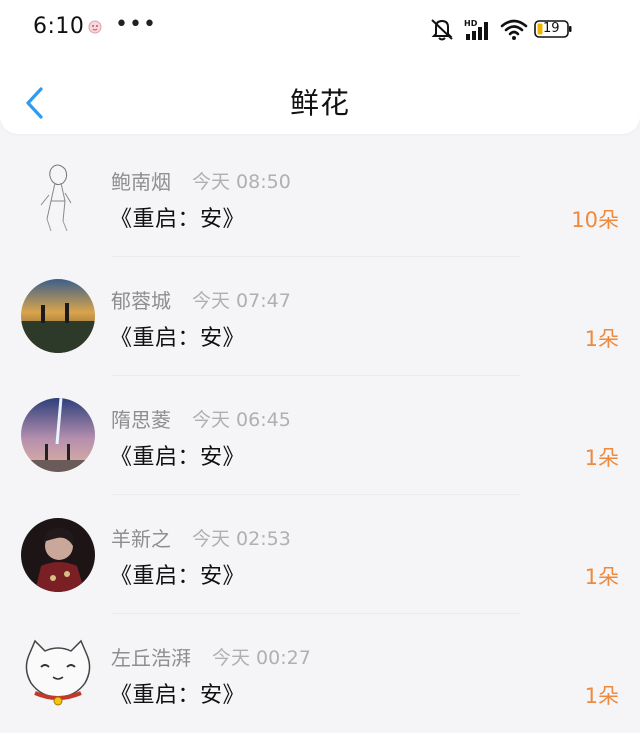 The image size is (640, 733). Describe the element at coordinates (471, 23) in the screenshot. I see `svg-text: HD` at that location.